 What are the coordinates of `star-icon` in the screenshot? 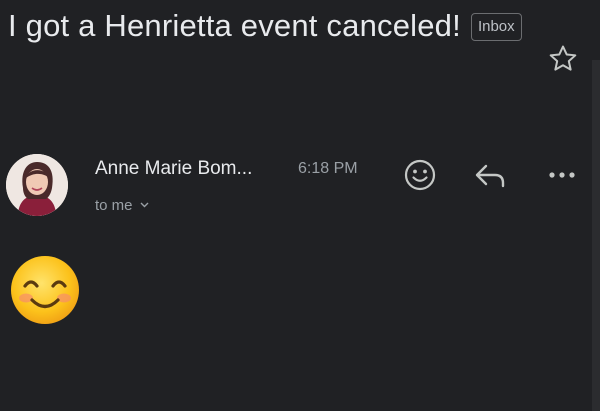 It's located at (563, 58).